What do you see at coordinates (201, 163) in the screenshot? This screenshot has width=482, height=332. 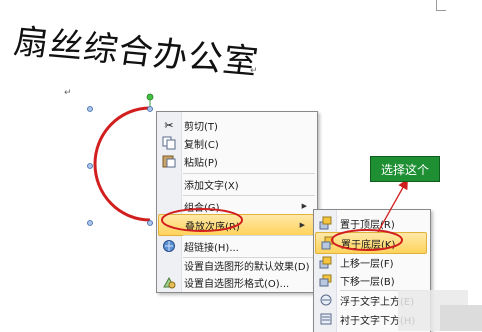 I see `menu-item-label: 粘贴(P)` at bounding box center [201, 163].